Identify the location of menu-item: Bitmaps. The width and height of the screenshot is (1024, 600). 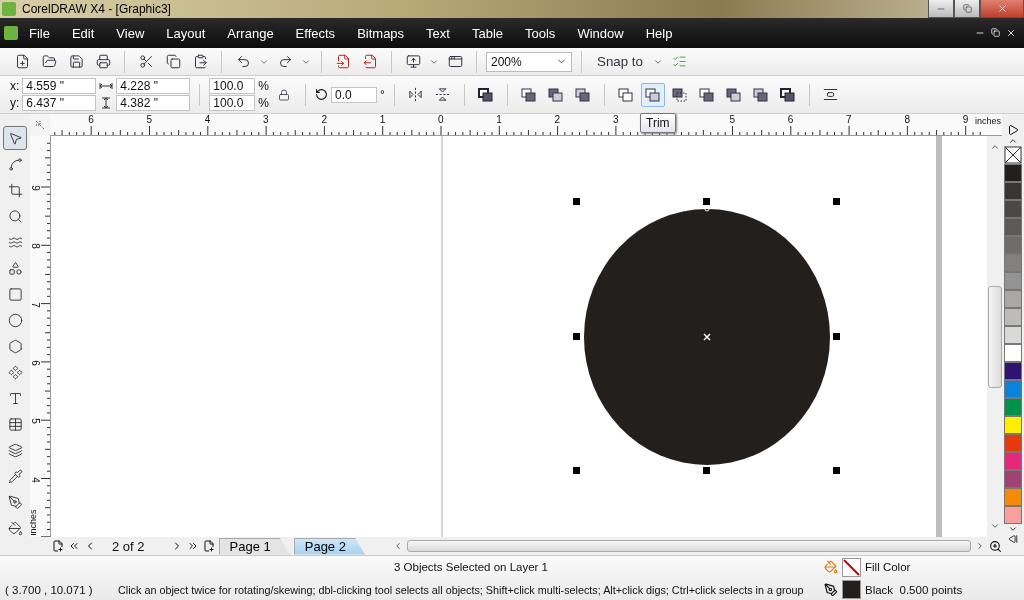
(381, 33).